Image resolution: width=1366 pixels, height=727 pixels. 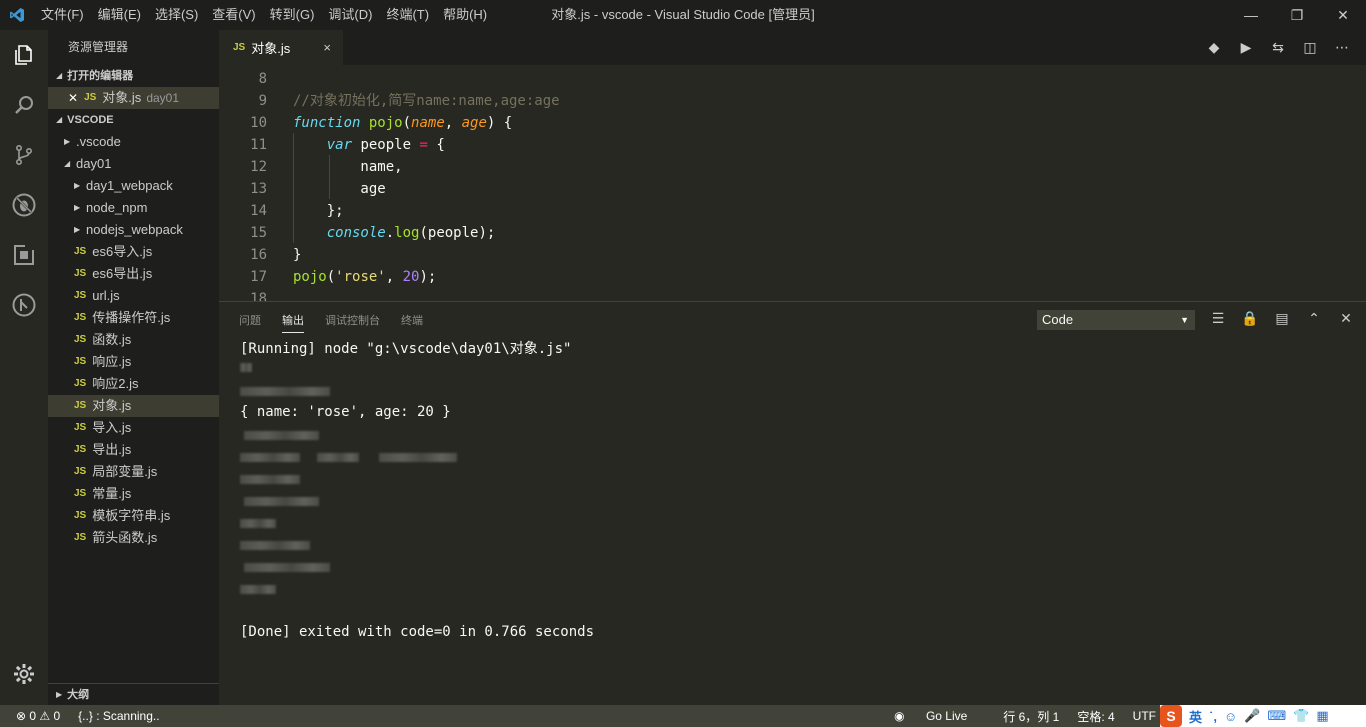 What do you see at coordinates (133, 450) in the screenshot?
I see `file-tree-item: JS 导出.js` at bounding box center [133, 450].